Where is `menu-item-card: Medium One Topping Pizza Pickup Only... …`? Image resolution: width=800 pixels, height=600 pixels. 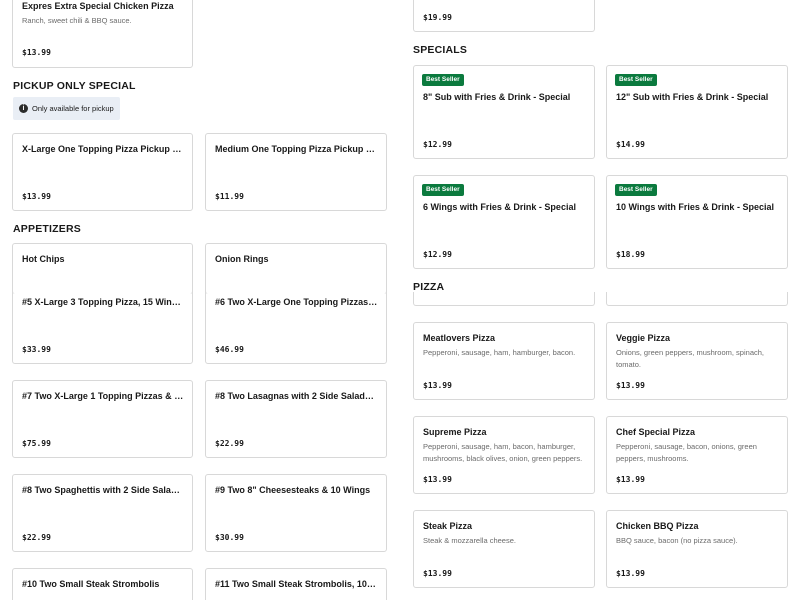
menu-item-card: Medium One Topping Pizza Pickup Only... … is located at coordinates (296, 172).